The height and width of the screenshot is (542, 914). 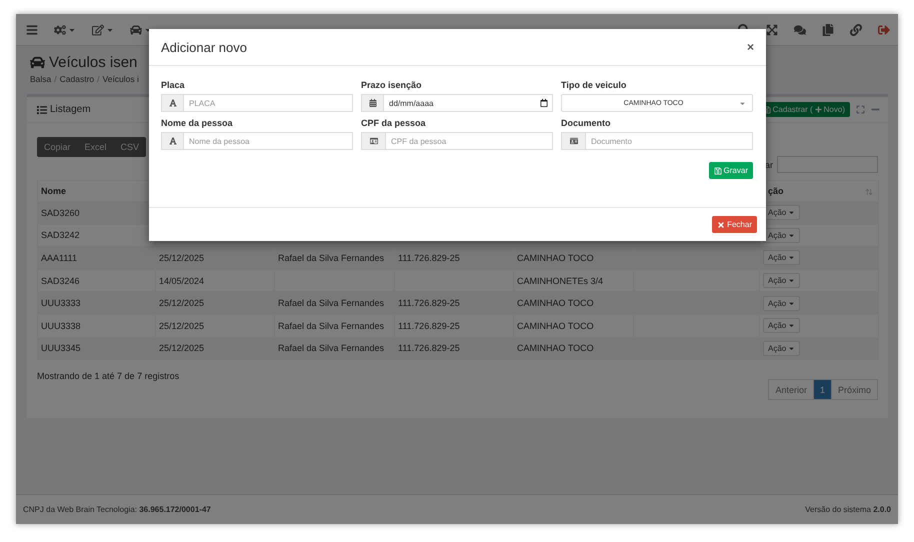 I want to click on input-field: Documento, so click(x=669, y=141).